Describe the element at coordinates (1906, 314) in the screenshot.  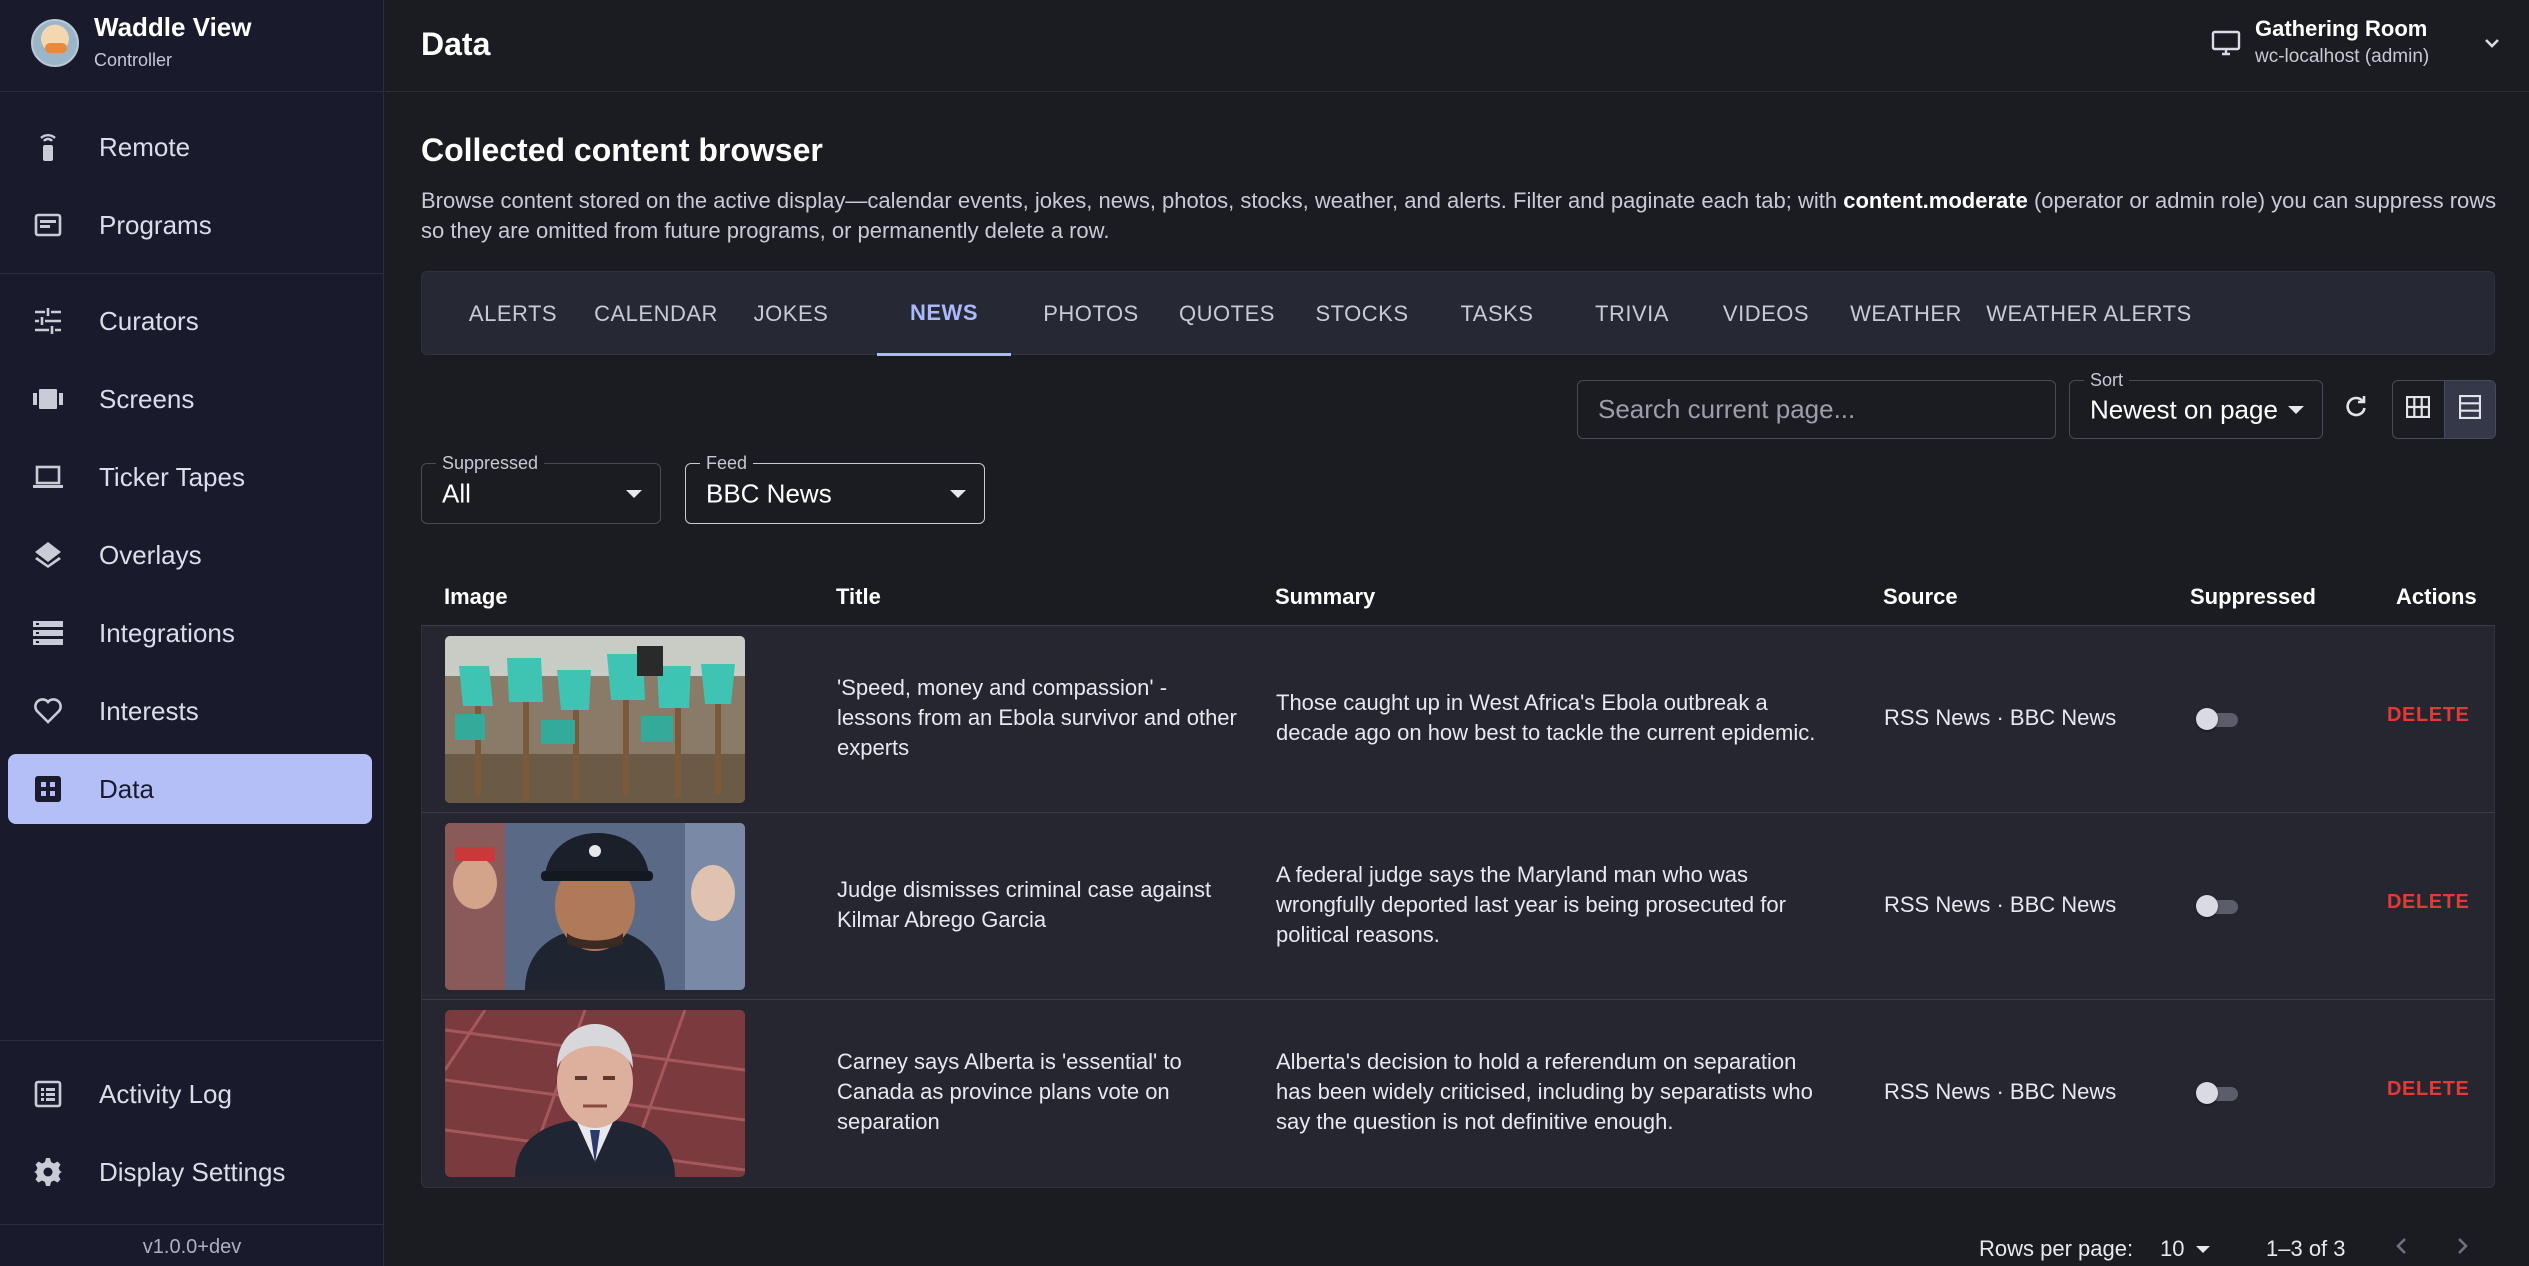
I see `tab-weather: WEATHER` at that location.